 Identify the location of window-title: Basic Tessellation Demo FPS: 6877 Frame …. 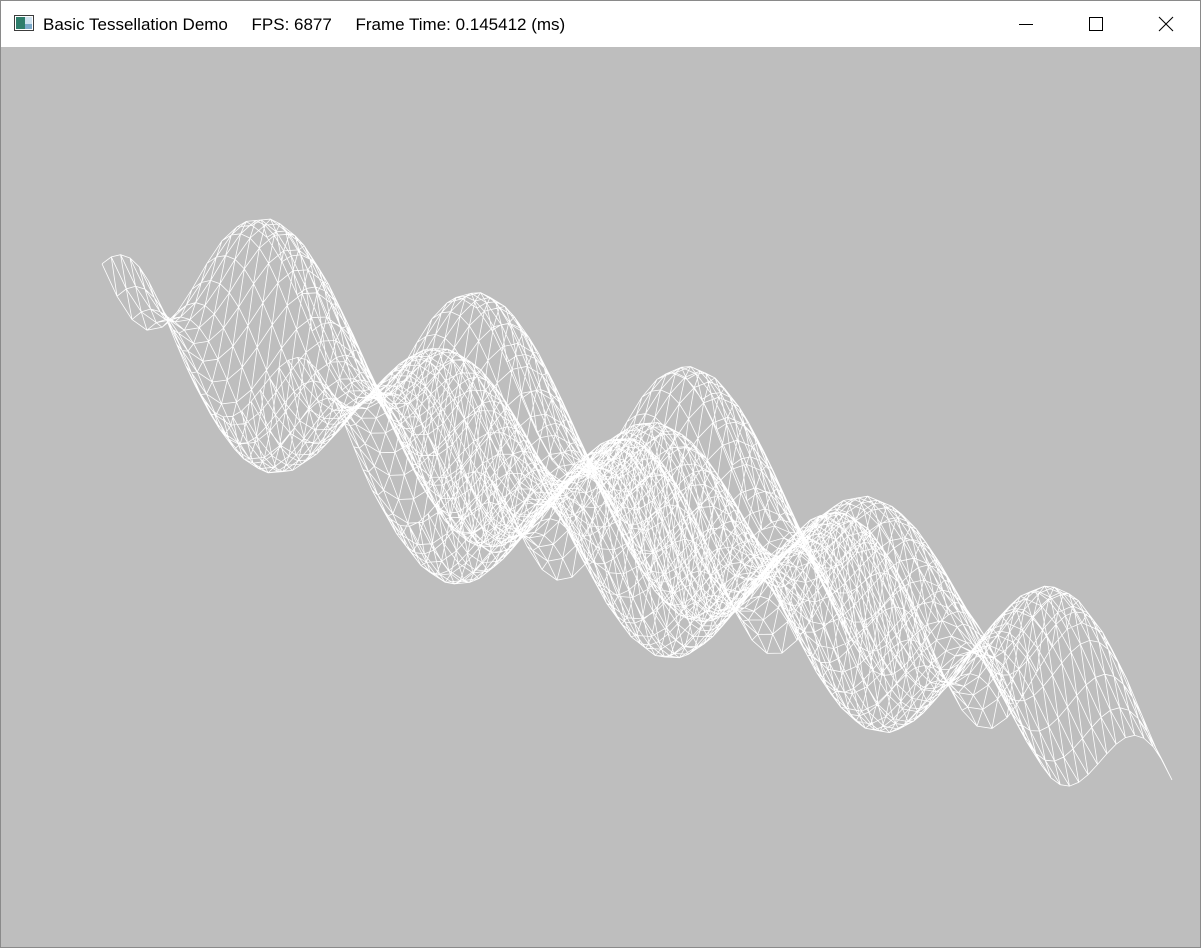
(304, 25).